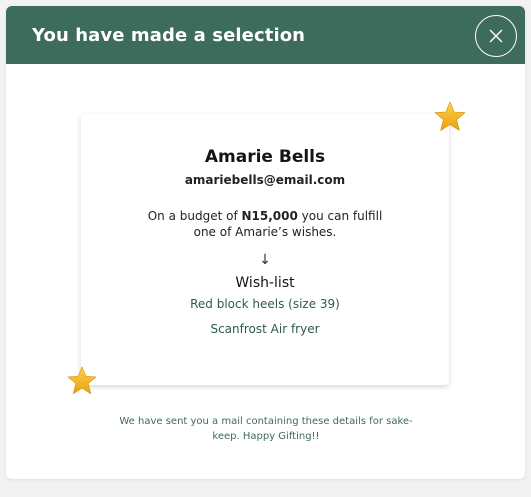  What do you see at coordinates (265, 283) in the screenshot?
I see `wishlist-title: Wish-list` at bounding box center [265, 283].